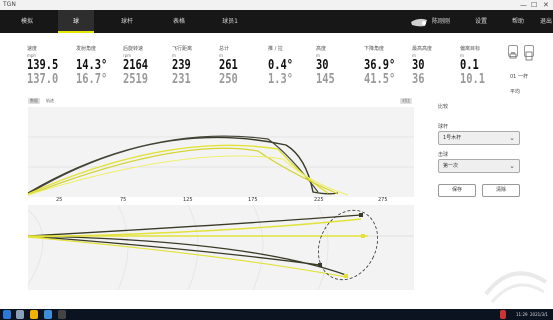  Describe the element at coordinates (276, 5) in the screenshot. I see `window-titlebar: TGN` at that location.